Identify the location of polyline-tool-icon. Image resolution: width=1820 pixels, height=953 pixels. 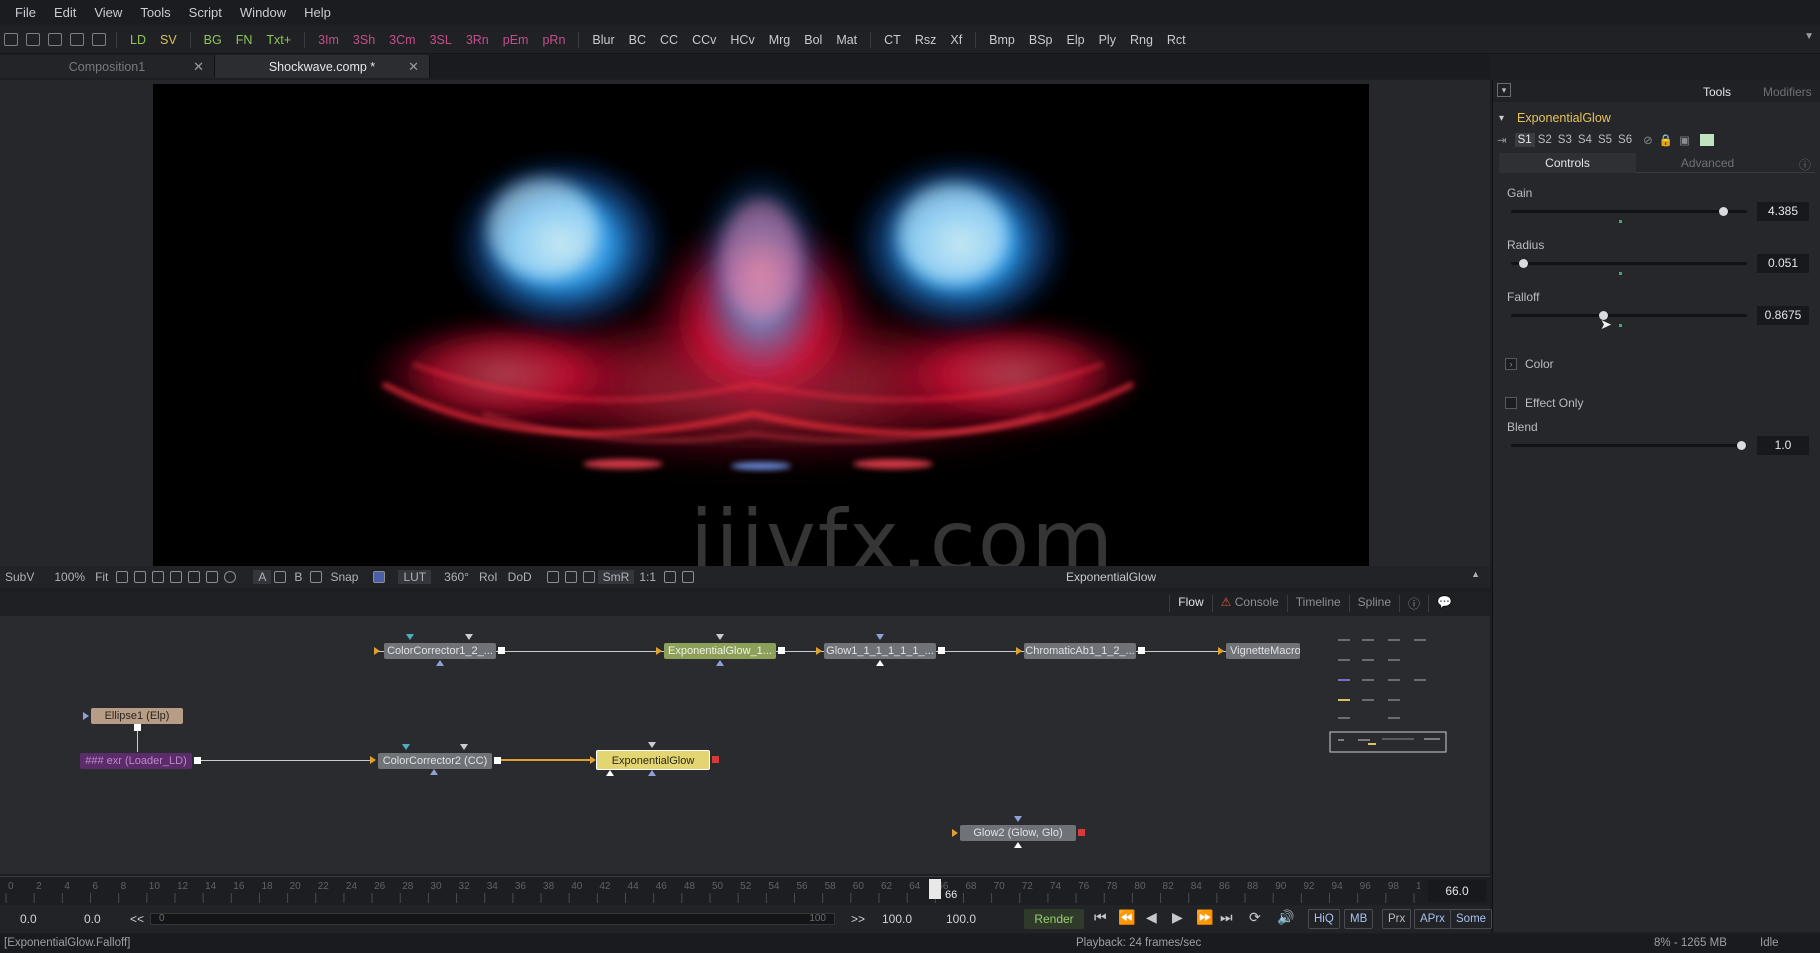
(122, 577).